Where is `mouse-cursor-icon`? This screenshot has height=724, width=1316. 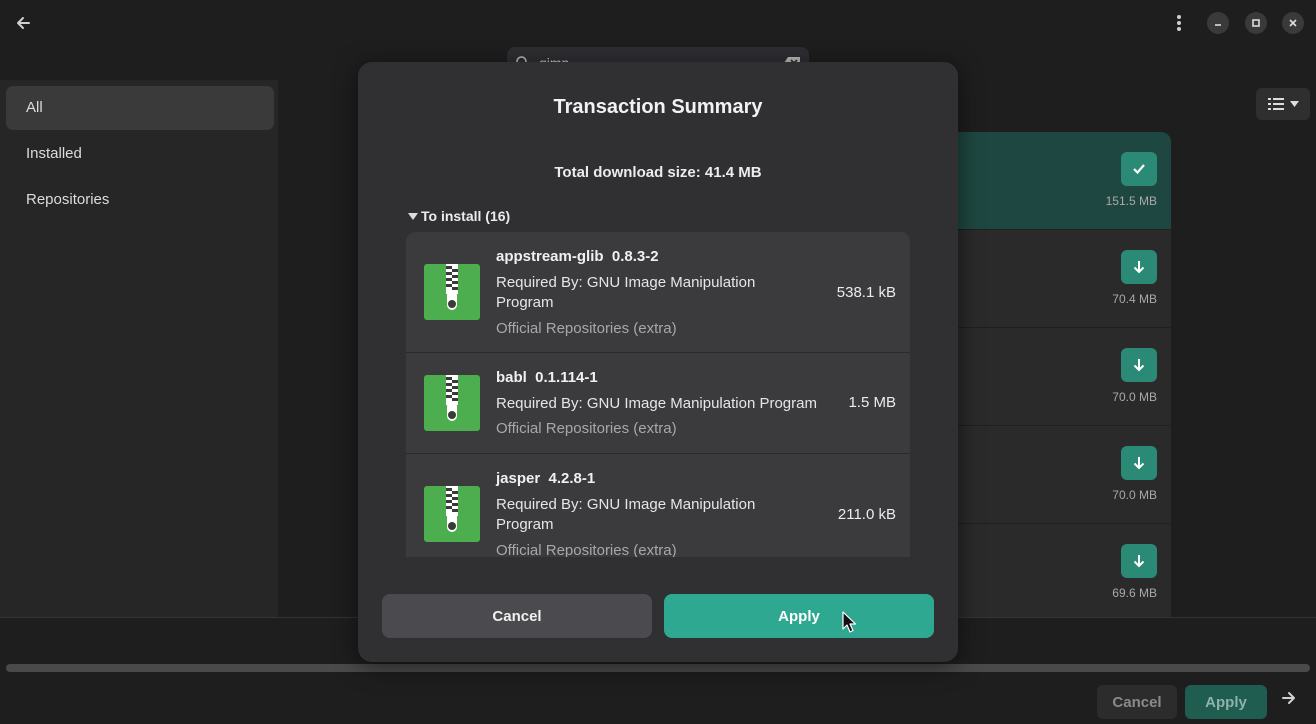 mouse-cursor-icon is located at coordinates (849, 622).